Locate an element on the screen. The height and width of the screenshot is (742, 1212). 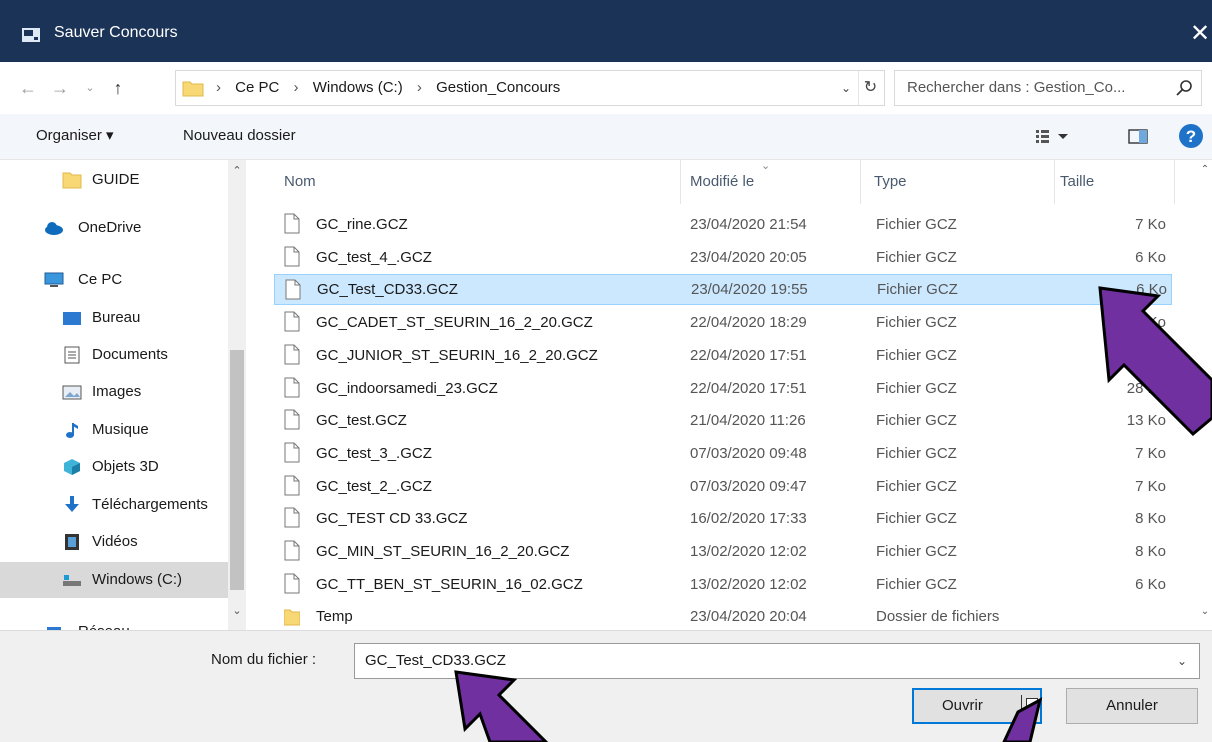
file-size: 8 Ko is located at coordinates (1150, 551).